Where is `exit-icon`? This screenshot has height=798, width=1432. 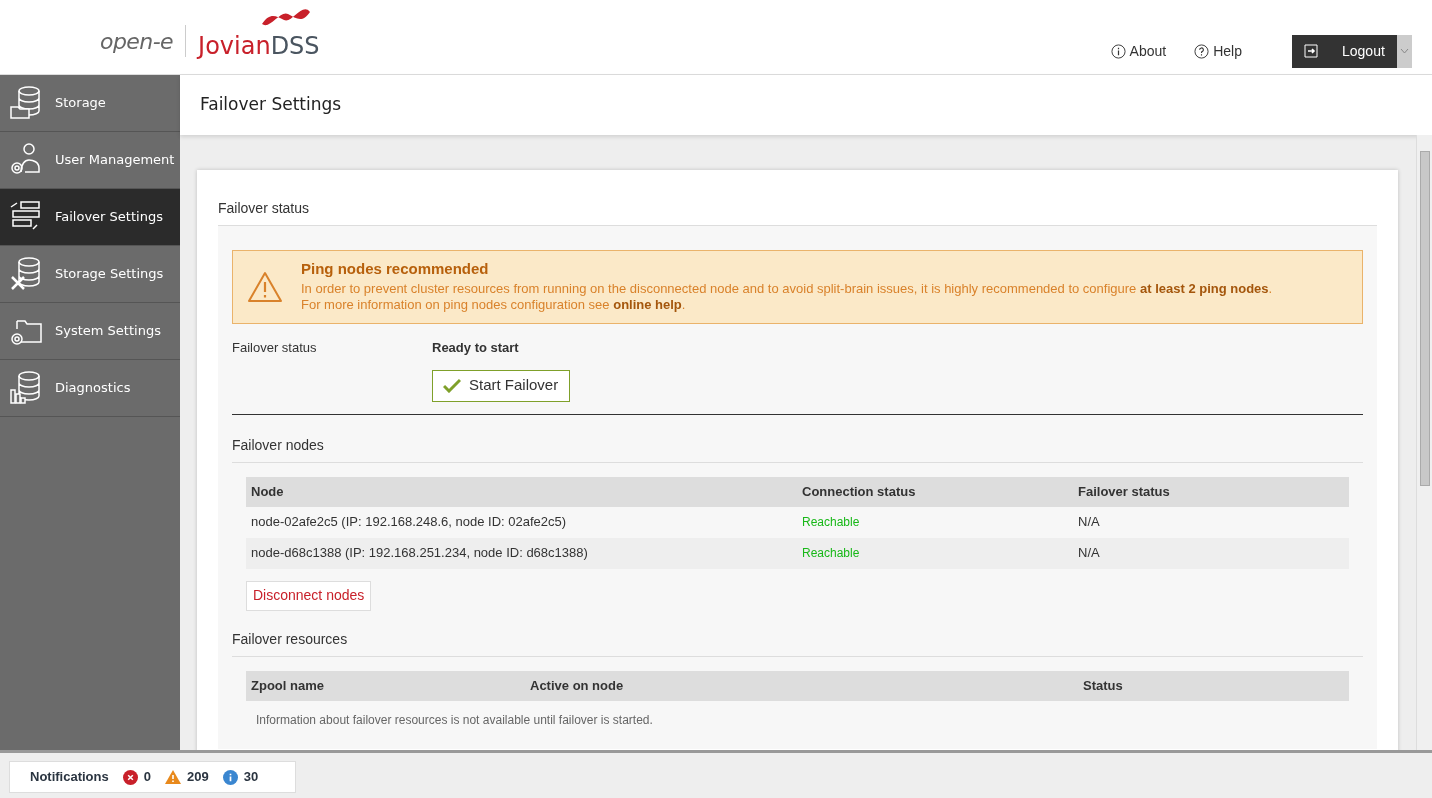
exit-icon is located at coordinates (1311, 51).